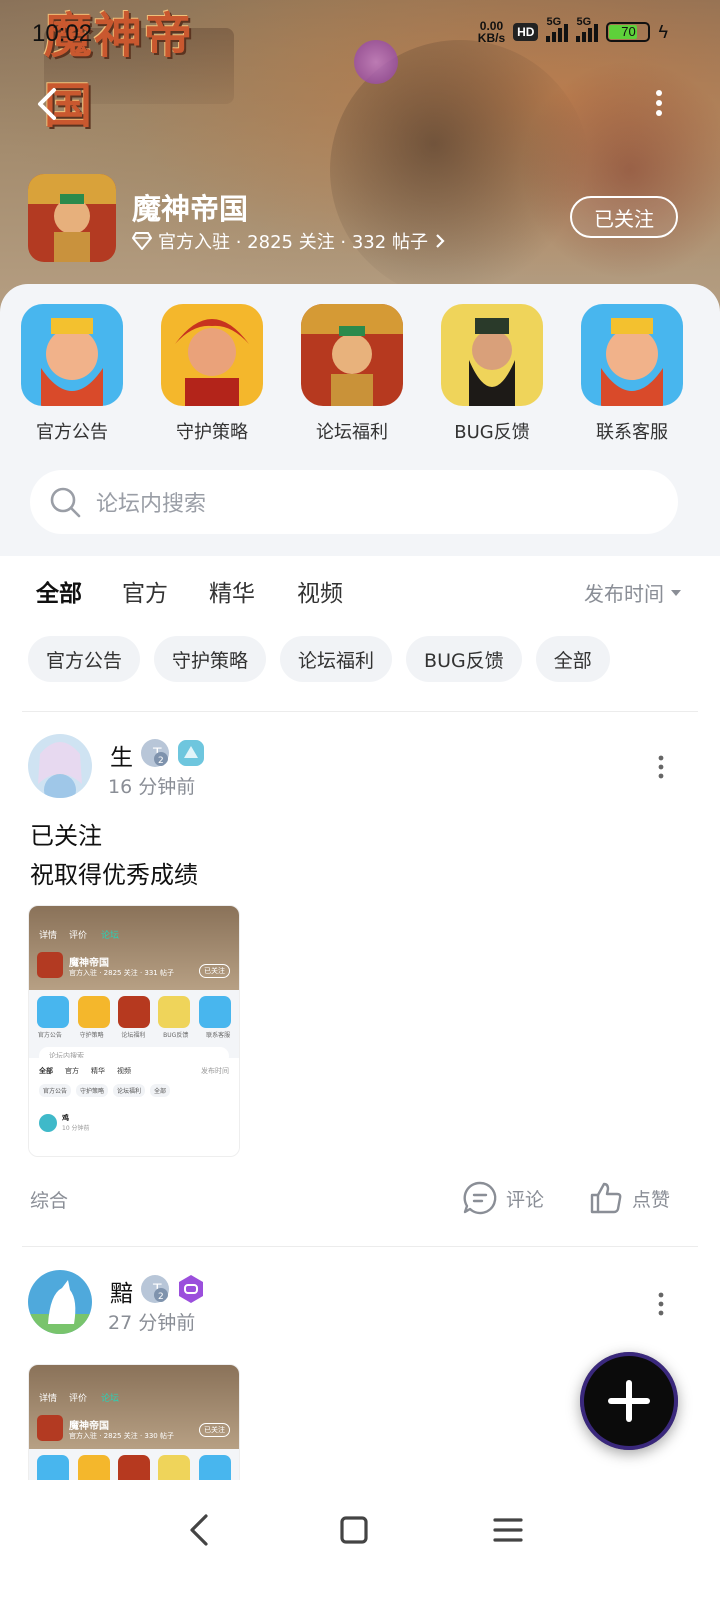 The width and height of the screenshot is (720, 1600). What do you see at coordinates (628, 32) in the screenshot?
I see `battery-icon: 70` at bounding box center [628, 32].